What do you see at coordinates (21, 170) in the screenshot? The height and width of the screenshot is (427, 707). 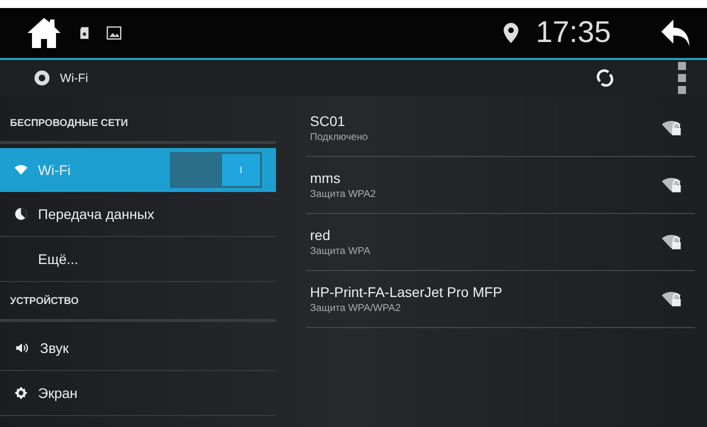 I see `wifi-icon` at bounding box center [21, 170].